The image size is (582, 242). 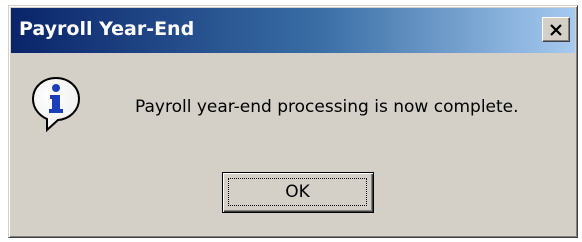 I want to click on dialog-title: Payroll Year-End, so click(x=107, y=29).